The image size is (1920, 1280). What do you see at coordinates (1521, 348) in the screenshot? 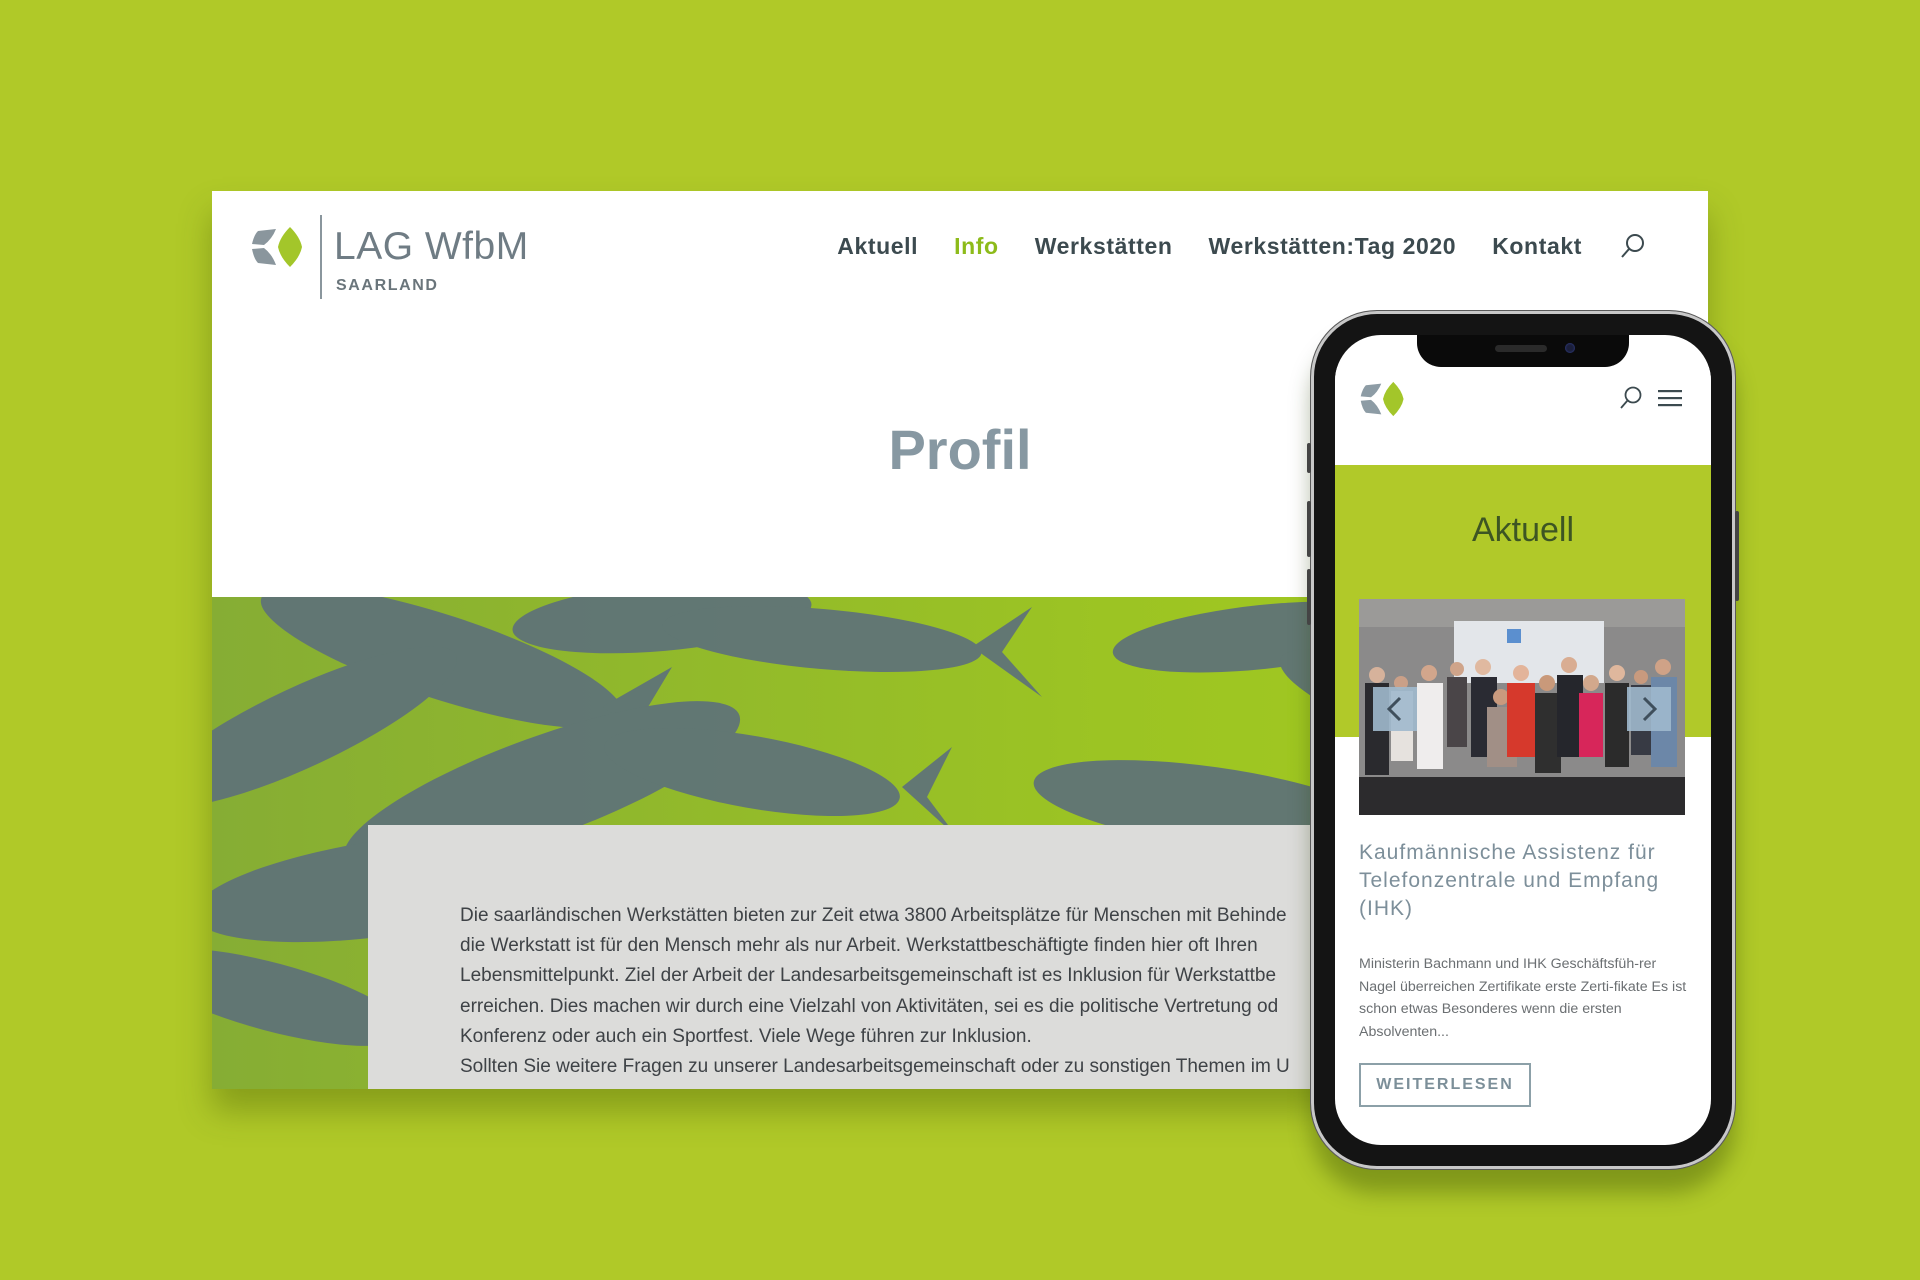
I see `phone-speaker` at bounding box center [1521, 348].